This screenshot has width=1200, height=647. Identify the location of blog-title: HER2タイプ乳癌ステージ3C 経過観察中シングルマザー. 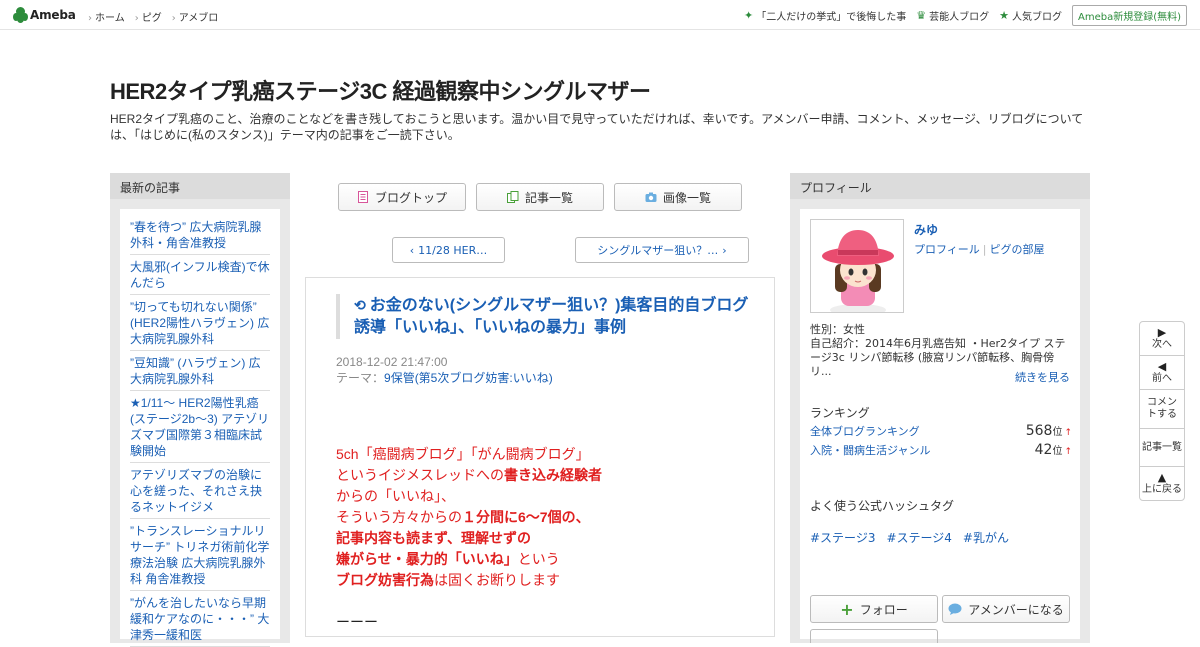
(380, 90).